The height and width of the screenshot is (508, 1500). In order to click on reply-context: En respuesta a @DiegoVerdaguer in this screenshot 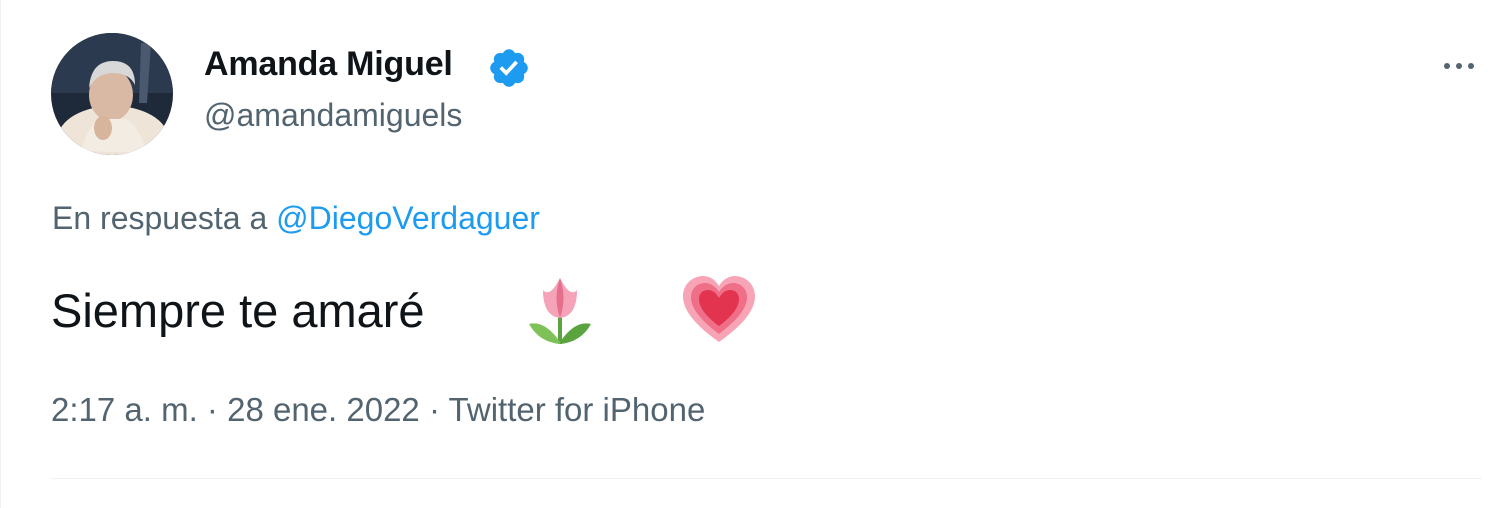, I will do `click(296, 218)`.